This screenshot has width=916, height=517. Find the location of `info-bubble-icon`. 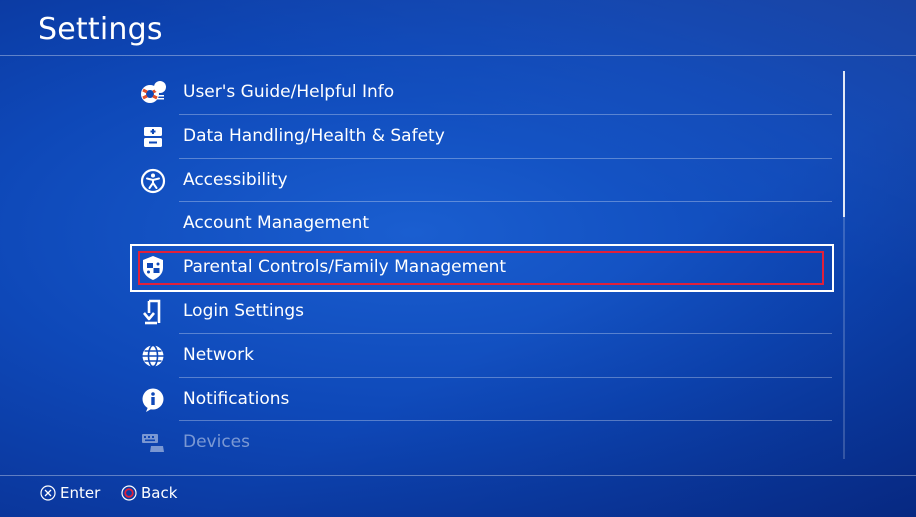

info-bubble-icon is located at coordinates (153, 400).